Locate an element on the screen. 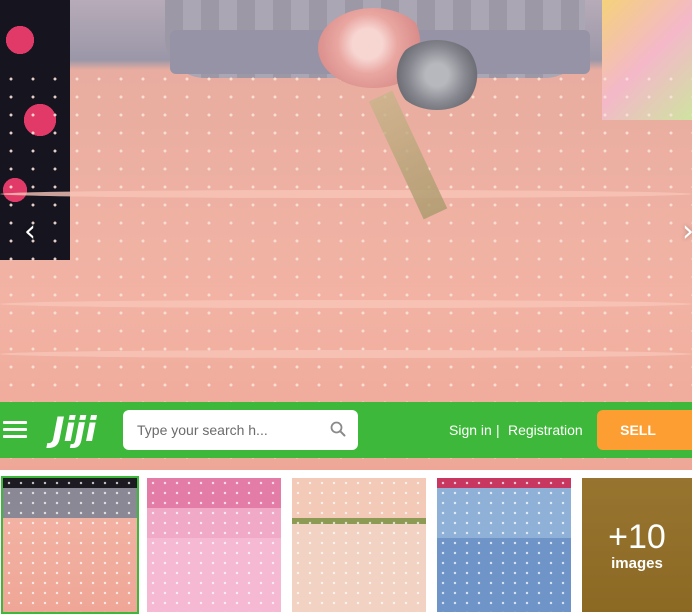 The height and width of the screenshot is (616, 692). previous-image-arrow-icon: ‹ is located at coordinates (30, 232).